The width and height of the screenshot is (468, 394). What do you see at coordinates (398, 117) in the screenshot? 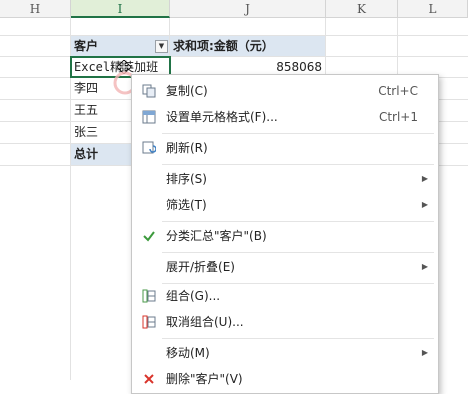
I see `menu-item-shortcut: Ctrl+1` at bounding box center [398, 117].